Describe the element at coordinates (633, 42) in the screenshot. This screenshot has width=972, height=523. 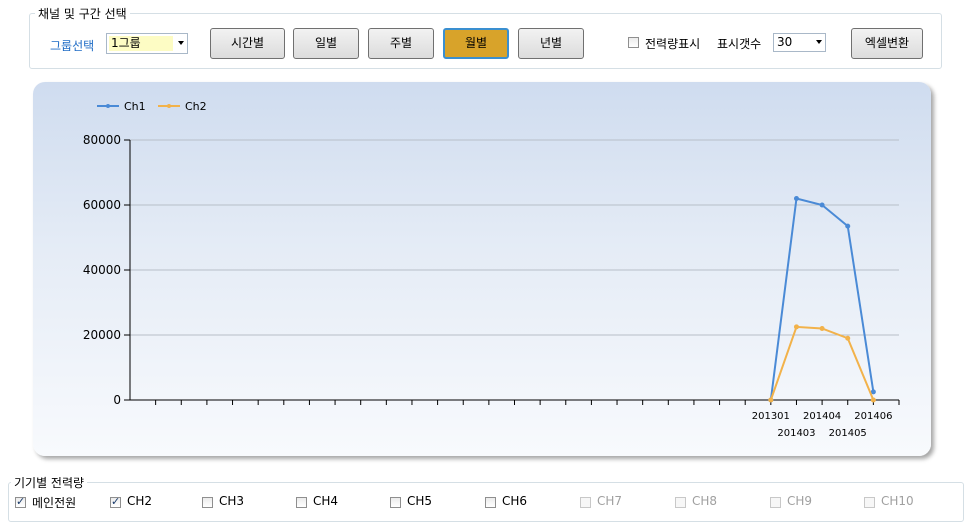
I see `show-power-checkbox` at that location.